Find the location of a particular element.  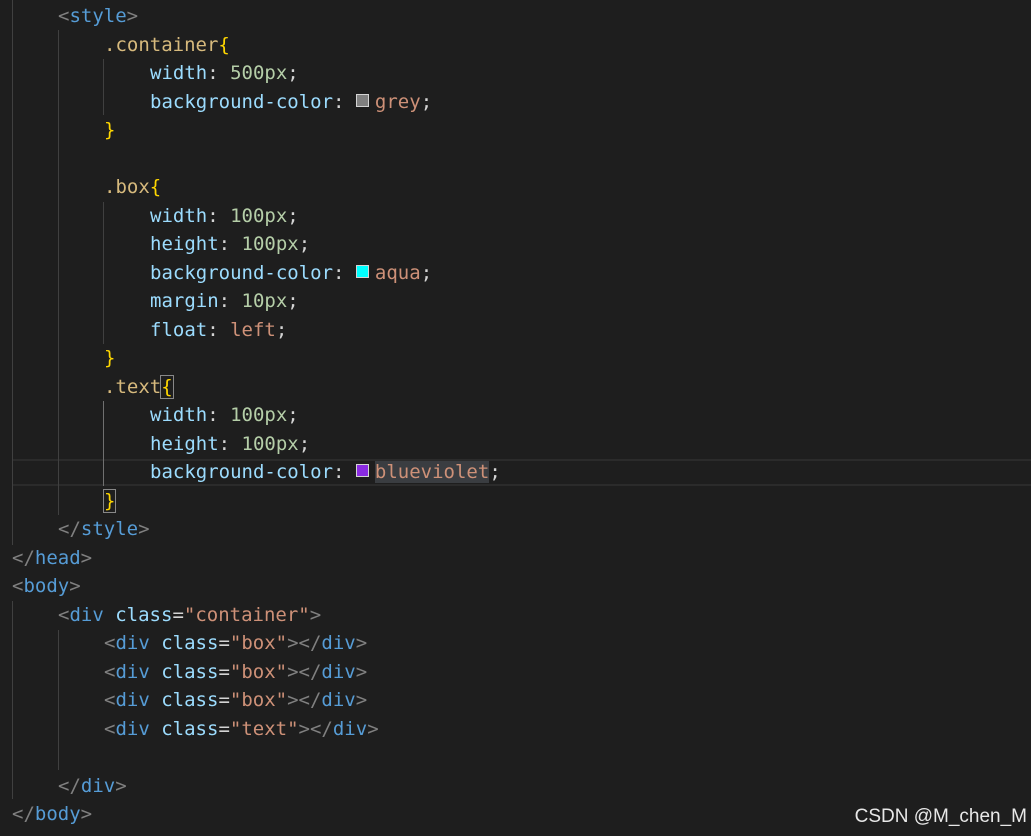

code-line: background-color: blueviolet; is located at coordinates (515, 472).